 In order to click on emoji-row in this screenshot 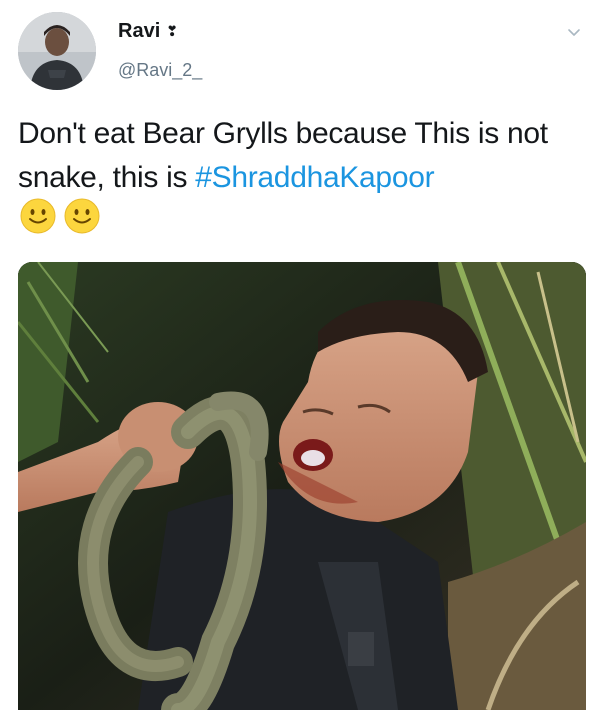, I will do `click(60, 216)`.